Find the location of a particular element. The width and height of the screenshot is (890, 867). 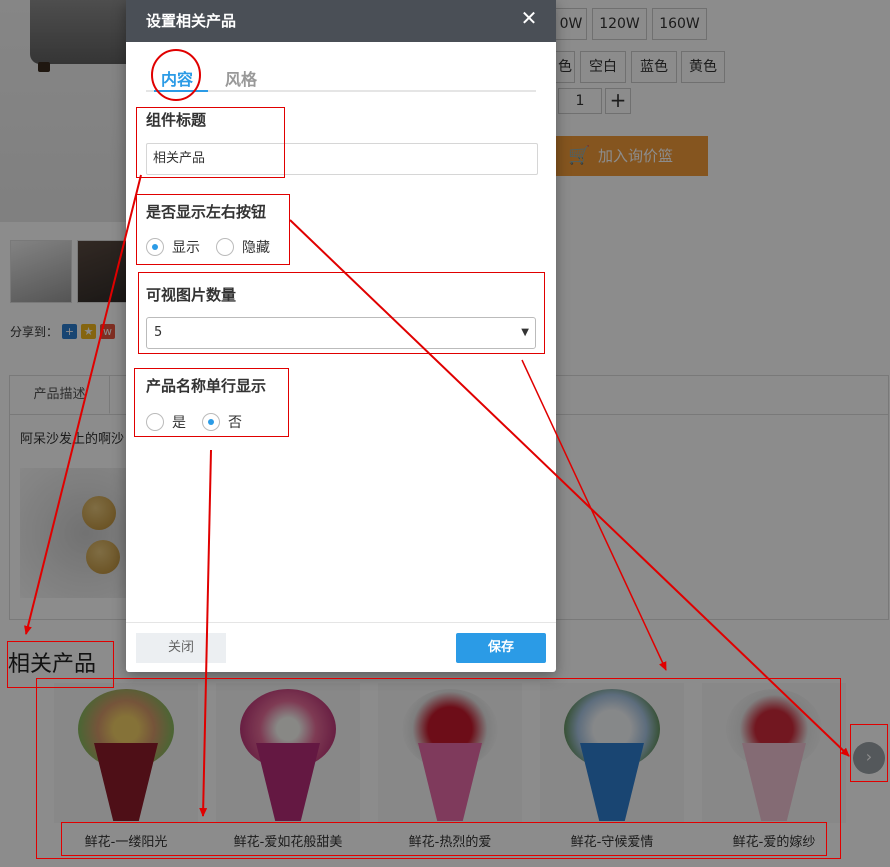

arrow-title-to-heading is located at coordinates (83, 404).